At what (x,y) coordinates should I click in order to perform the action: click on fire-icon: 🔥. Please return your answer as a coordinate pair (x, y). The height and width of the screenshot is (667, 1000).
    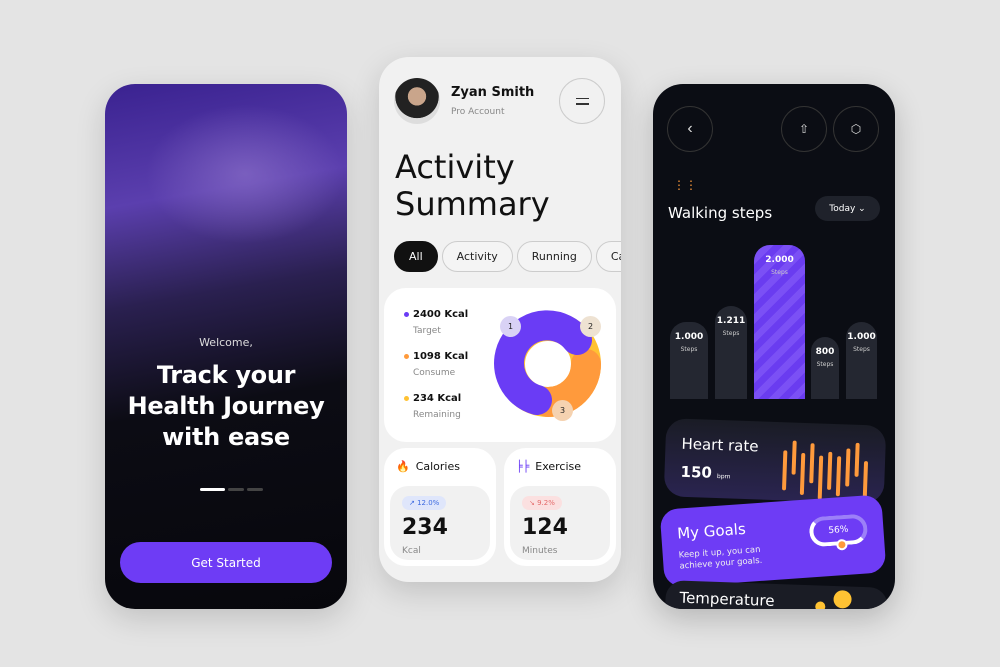
    Looking at the image, I should click on (403, 466).